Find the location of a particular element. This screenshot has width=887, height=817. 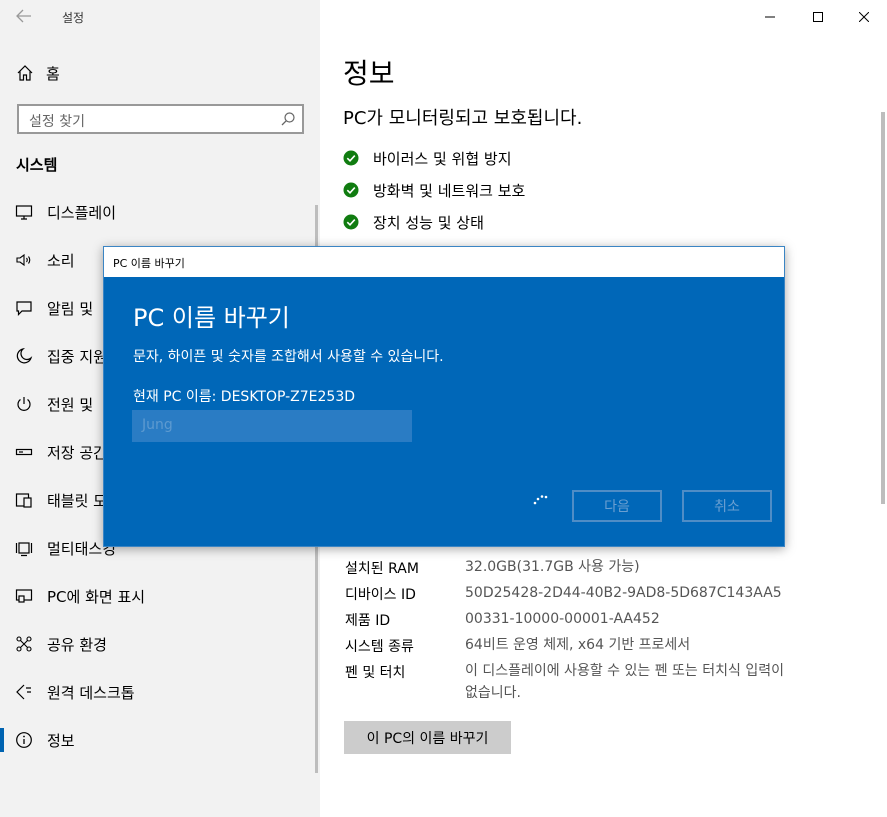

spec-label-device-id: 디바이스 ID is located at coordinates (380, 595).